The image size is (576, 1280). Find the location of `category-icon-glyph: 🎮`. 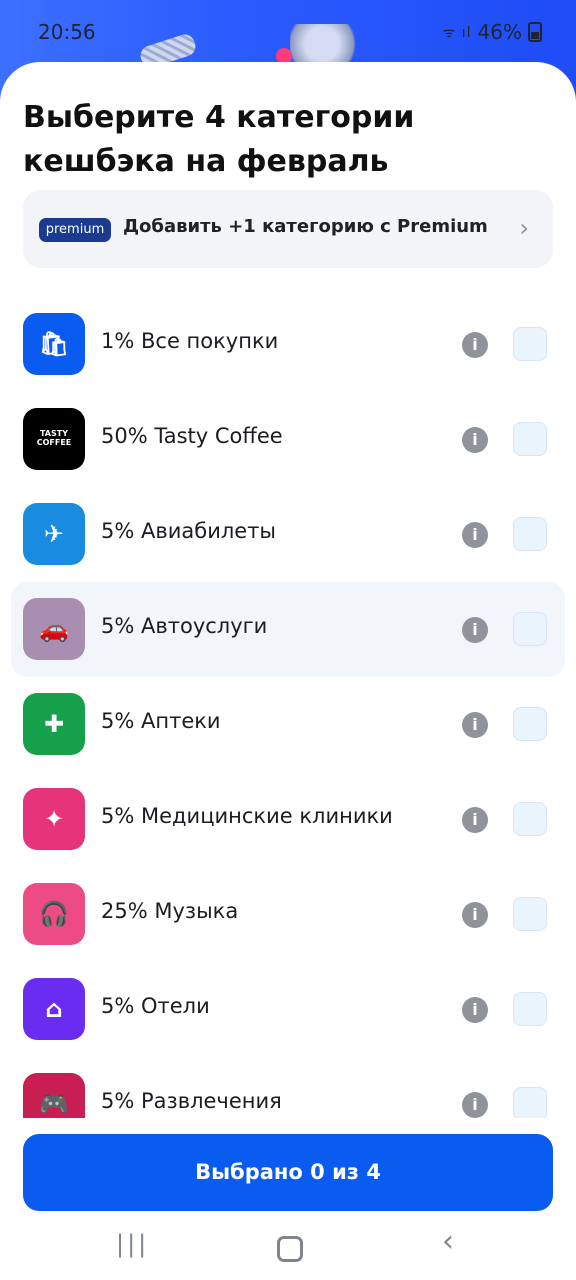

category-icon-glyph: 🎮 is located at coordinates (54, 1103).